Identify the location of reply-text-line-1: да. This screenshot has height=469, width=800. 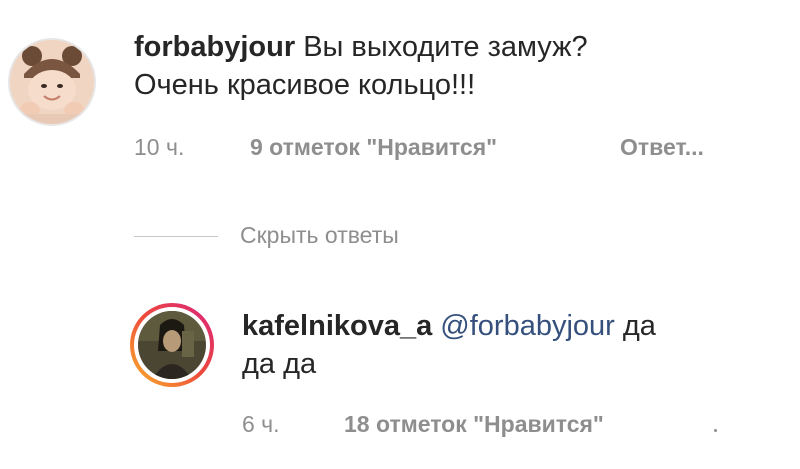
(639, 326).